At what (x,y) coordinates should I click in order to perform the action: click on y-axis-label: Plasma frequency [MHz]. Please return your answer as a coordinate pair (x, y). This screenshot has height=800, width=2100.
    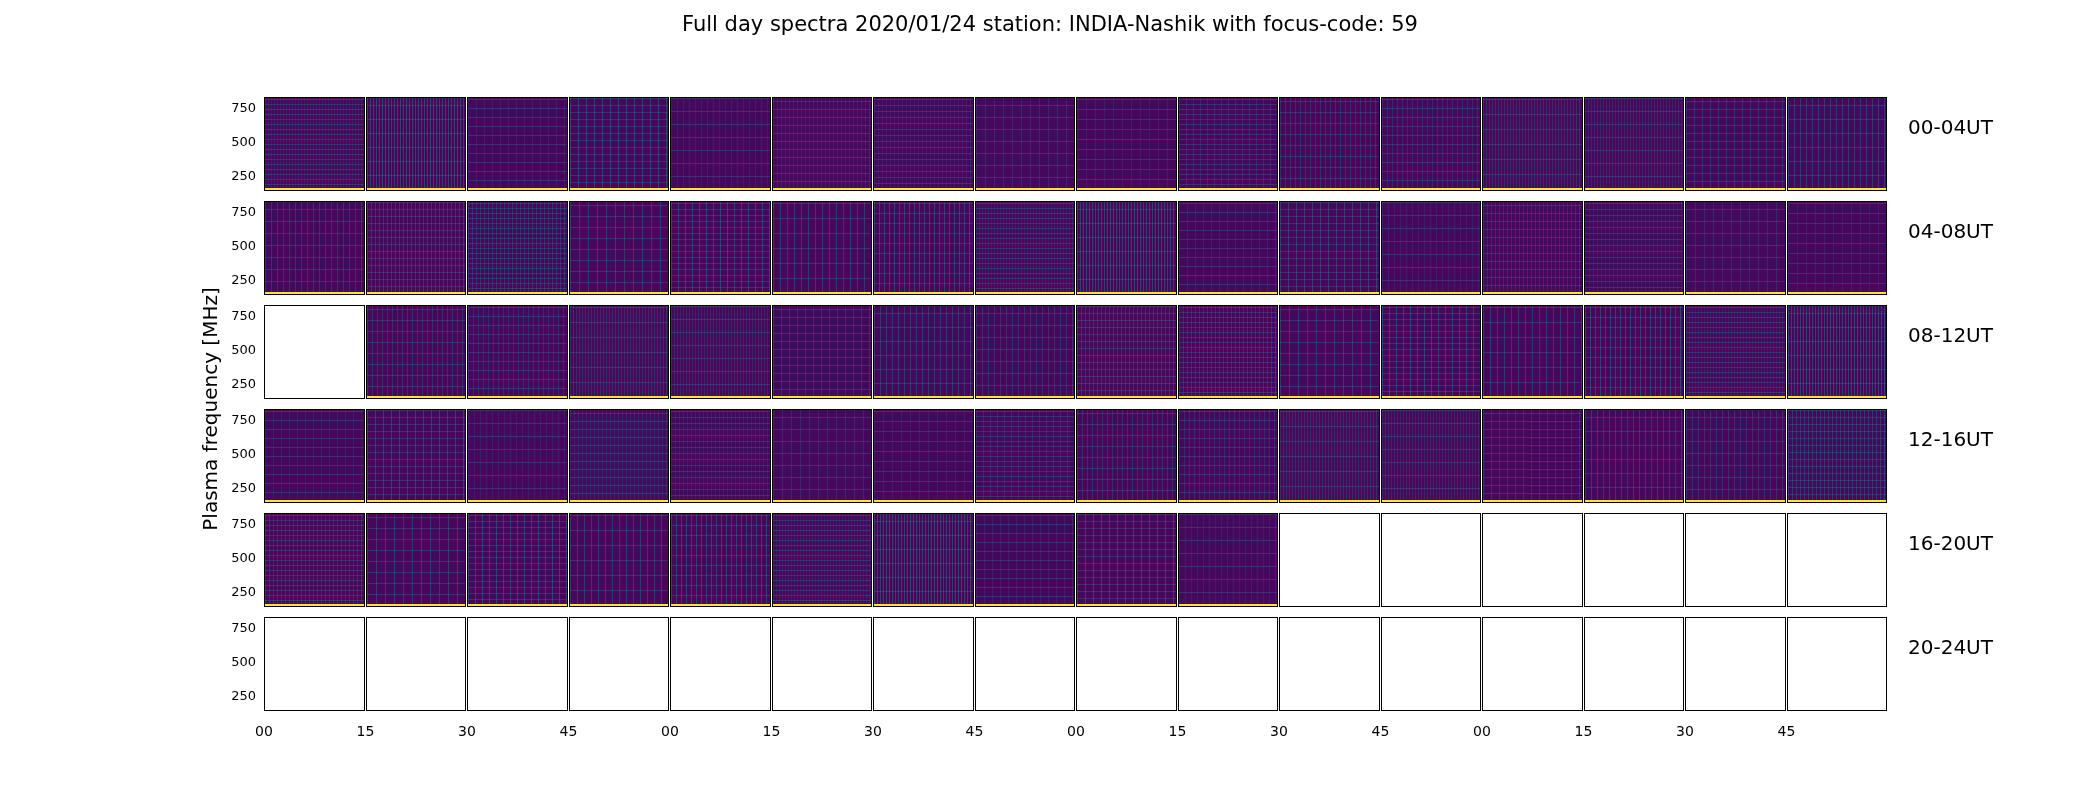
    Looking at the image, I should click on (210, 409).